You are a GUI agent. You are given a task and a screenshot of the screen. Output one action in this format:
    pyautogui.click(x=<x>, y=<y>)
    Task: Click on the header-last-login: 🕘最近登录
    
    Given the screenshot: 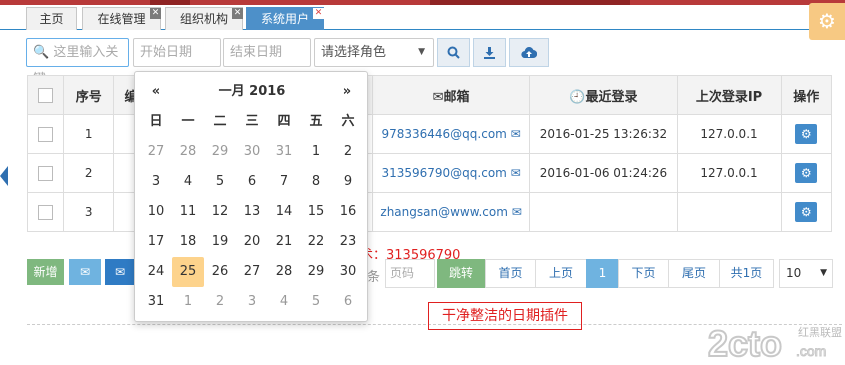 What is the action you would take?
    pyautogui.click(x=603, y=95)
    